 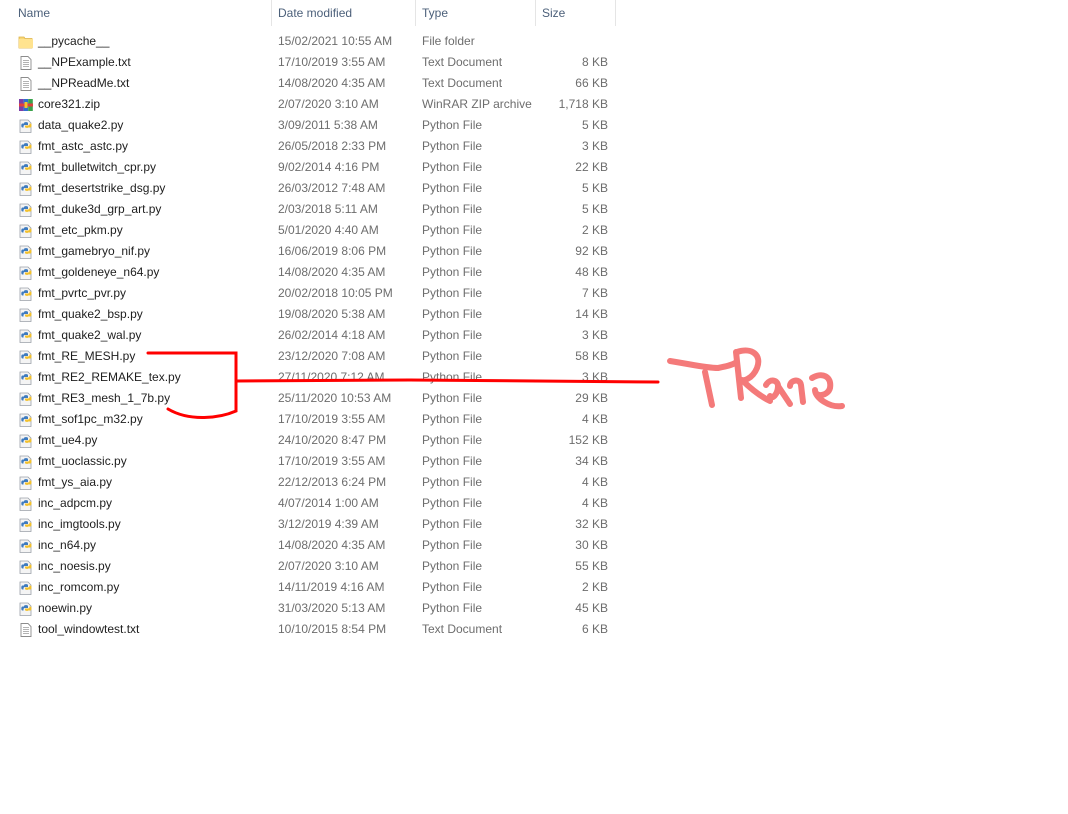 I want to click on file-name: fmt_RE_MESH.py, so click(x=87, y=356).